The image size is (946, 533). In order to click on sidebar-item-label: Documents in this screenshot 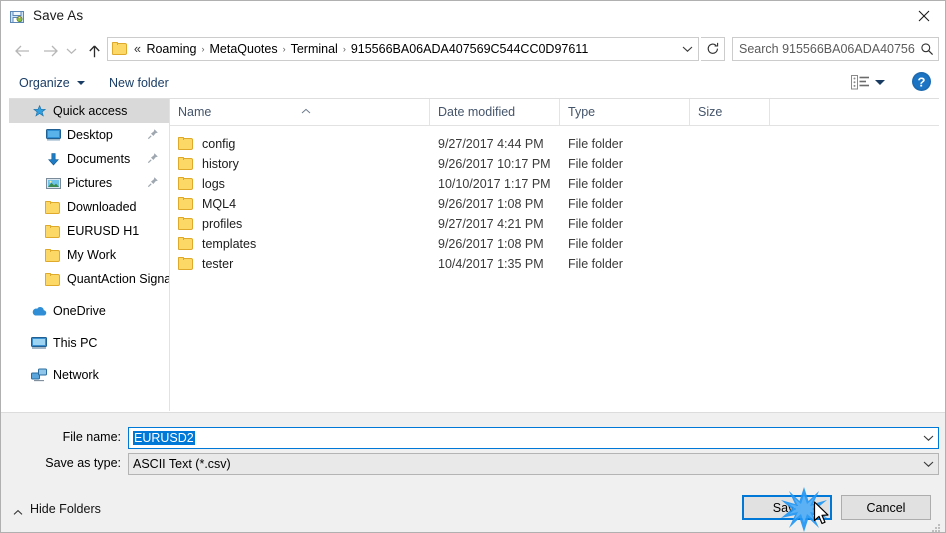, I will do `click(99, 159)`.